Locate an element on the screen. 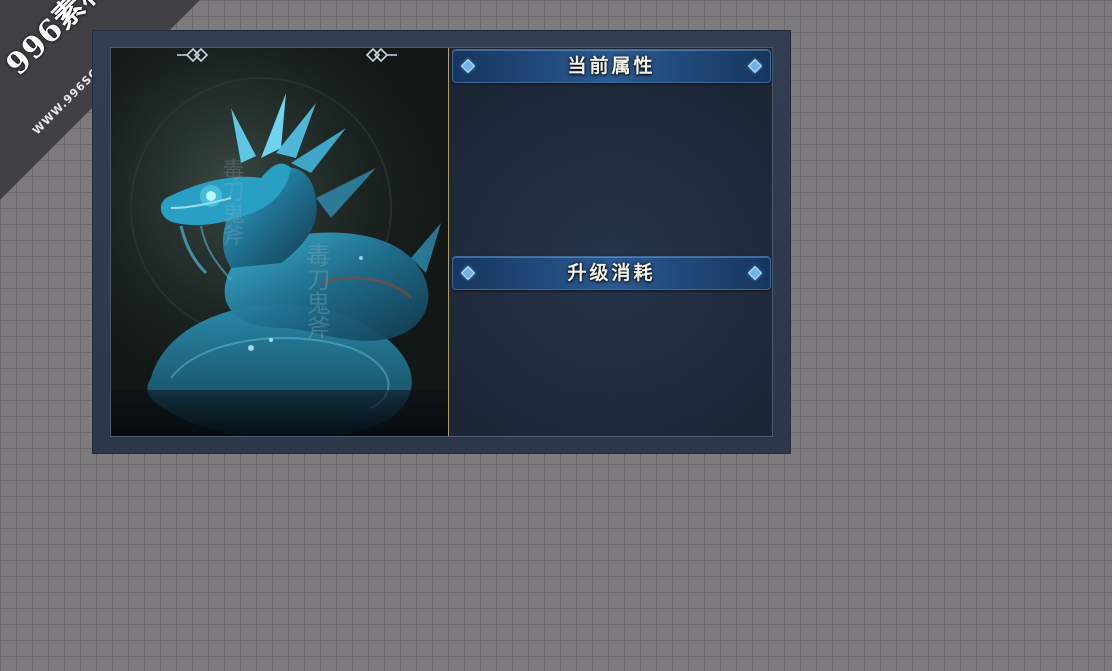 Image resolution: width=1112 pixels, height=671 pixels. art-watermark-1: 毒刀鬼斧 is located at coordinates (232, 202).